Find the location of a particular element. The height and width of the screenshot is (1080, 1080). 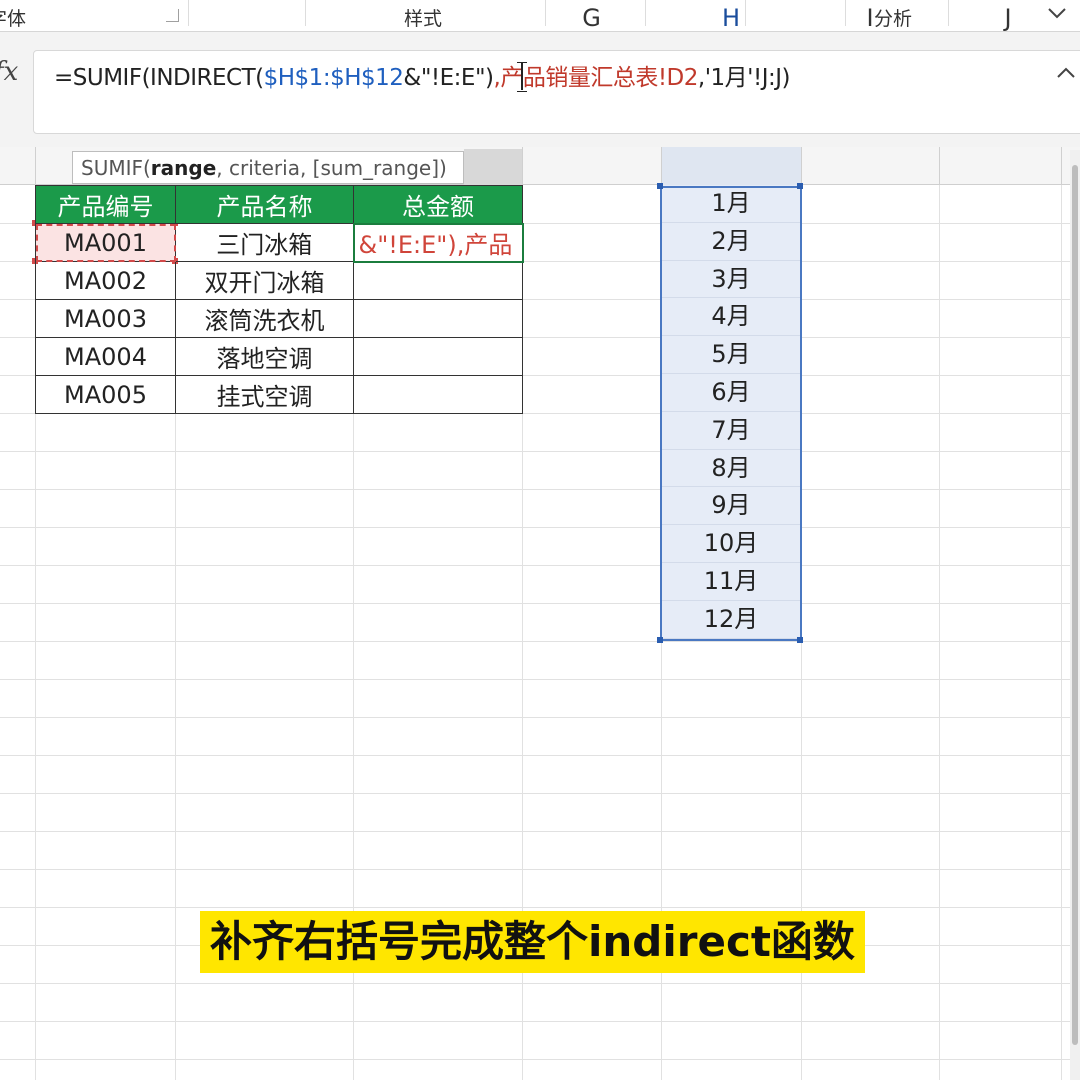

month-cell: 3月 is located at coordinates (731, 279).